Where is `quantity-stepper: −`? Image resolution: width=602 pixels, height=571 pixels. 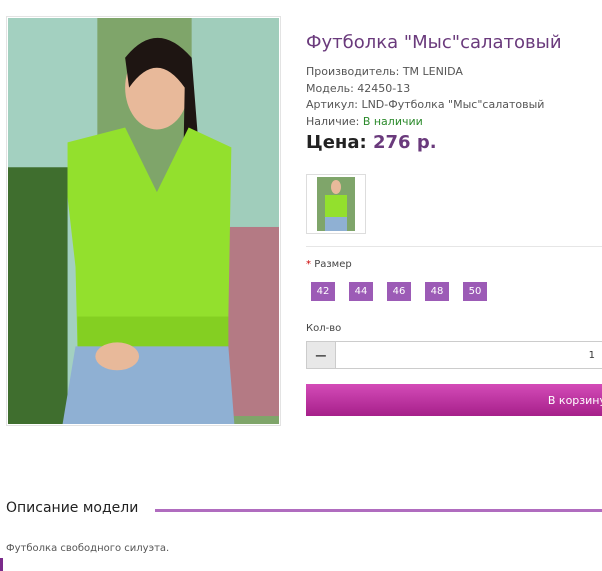
quantity-stepper: − is located at coordinates (454, 355).